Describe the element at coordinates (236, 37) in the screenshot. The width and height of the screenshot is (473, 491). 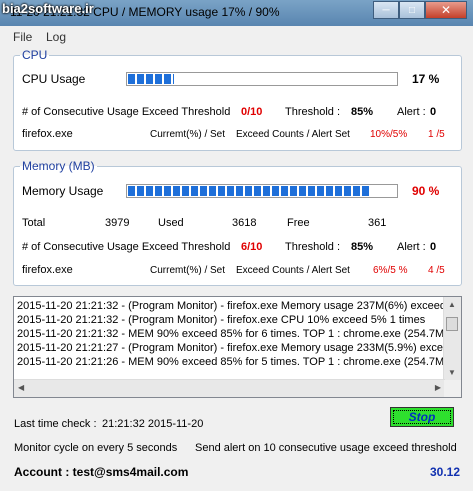
I see `menu-bar: File Log` at that location.